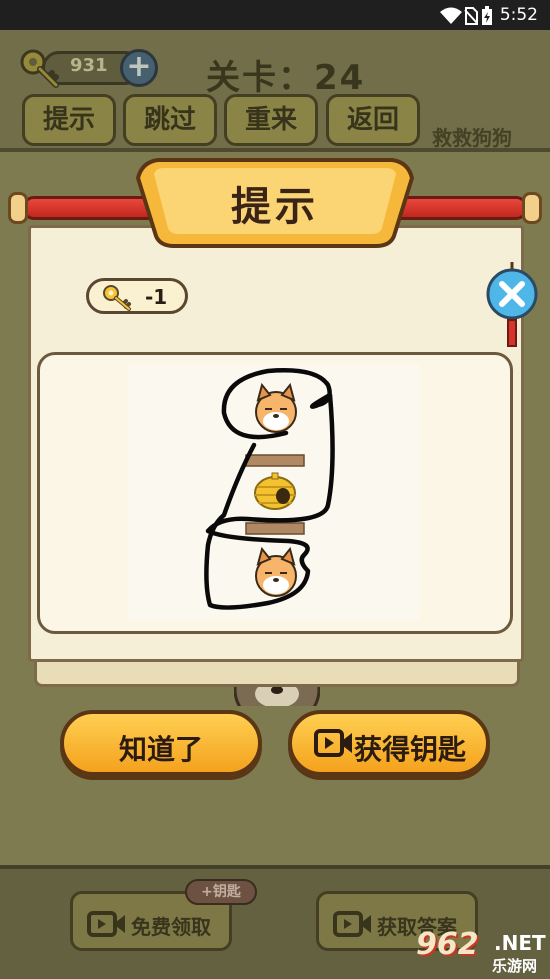 This screenshot has height=979, width=550. I want to click on scroll-rod-cap-left, so click(18, 208).